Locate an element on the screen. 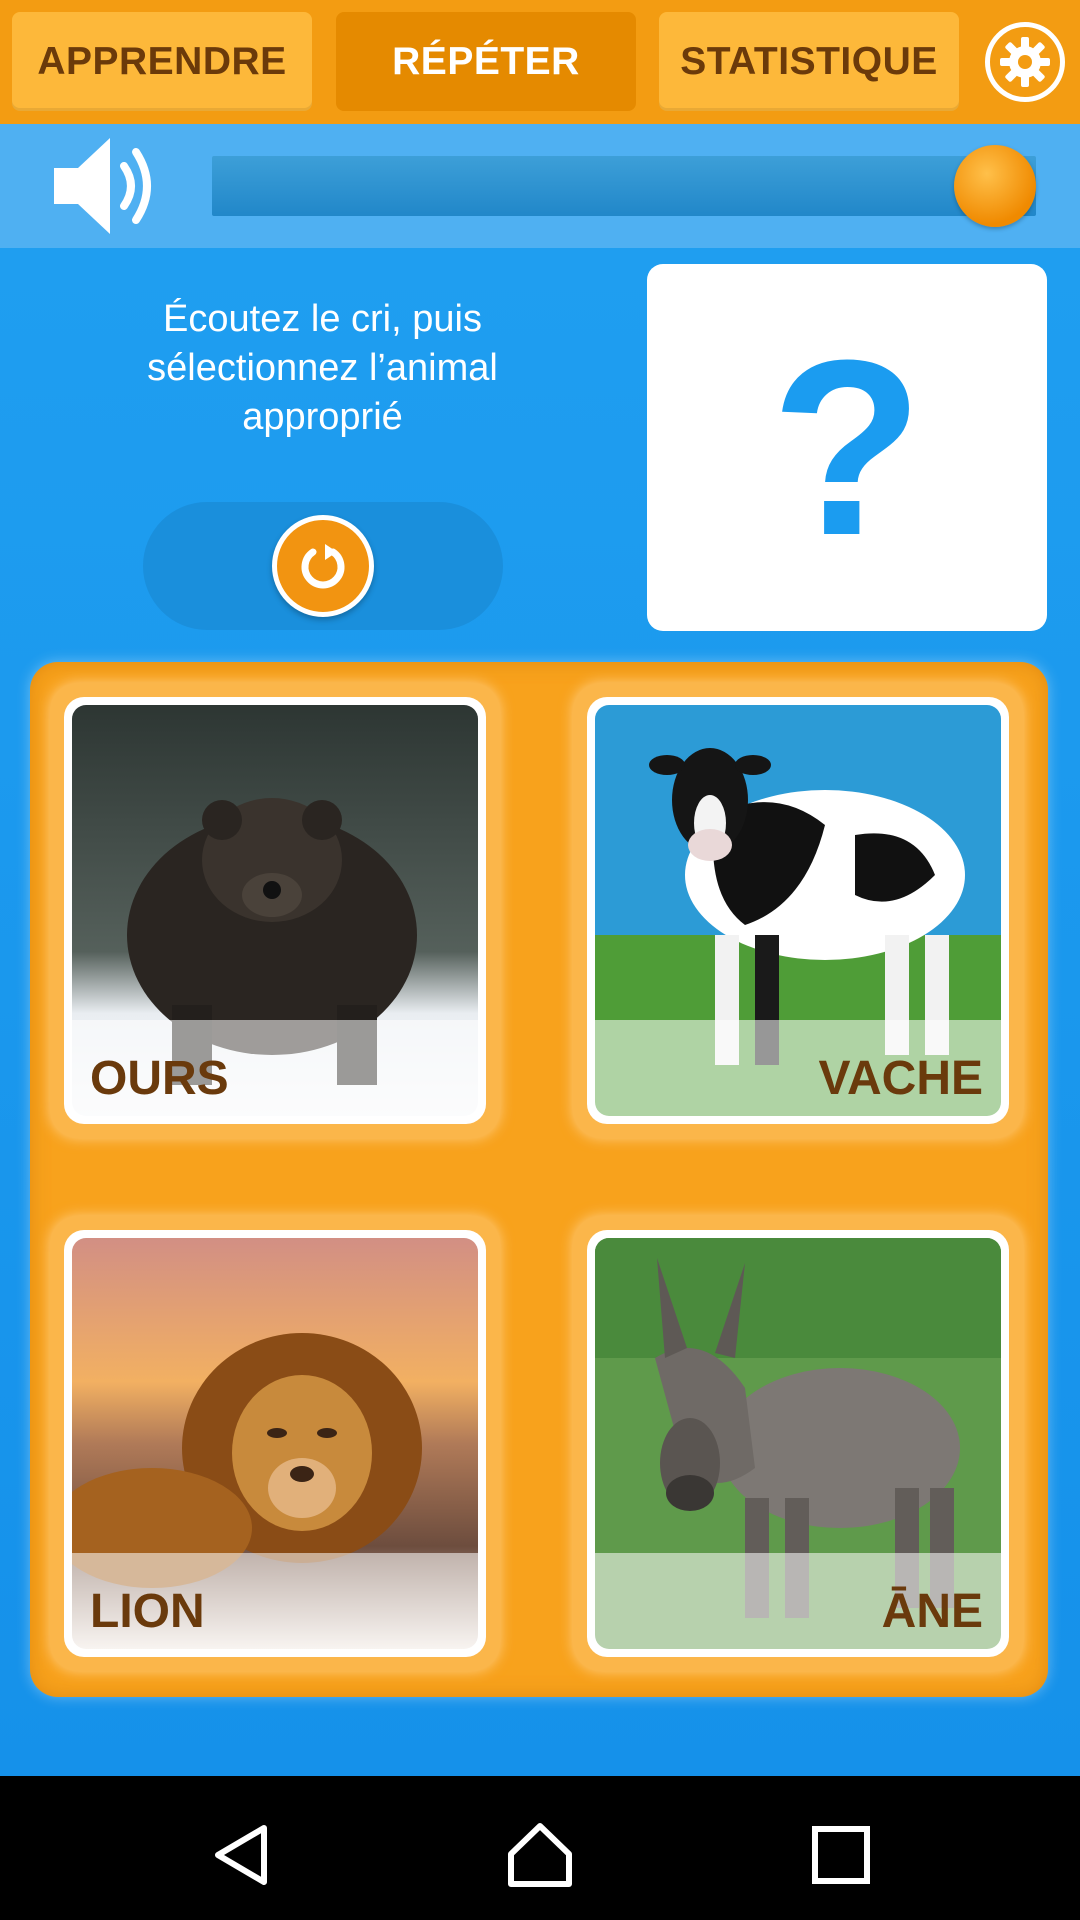 The image size is (1080, 1920). choice-card: VACHE is located at coordinates (798, 910).